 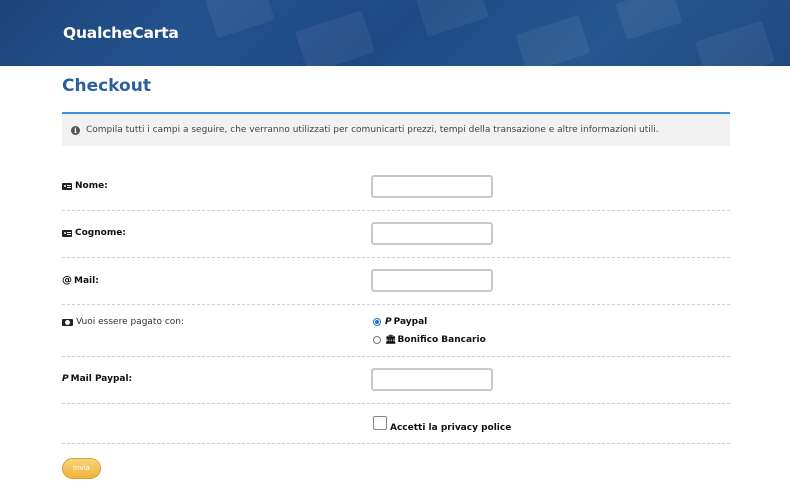 What do you see at coordinates (391, 340) in the screenshot?
I see `bank-icon: 🏛` at bounding box center [391, 340].